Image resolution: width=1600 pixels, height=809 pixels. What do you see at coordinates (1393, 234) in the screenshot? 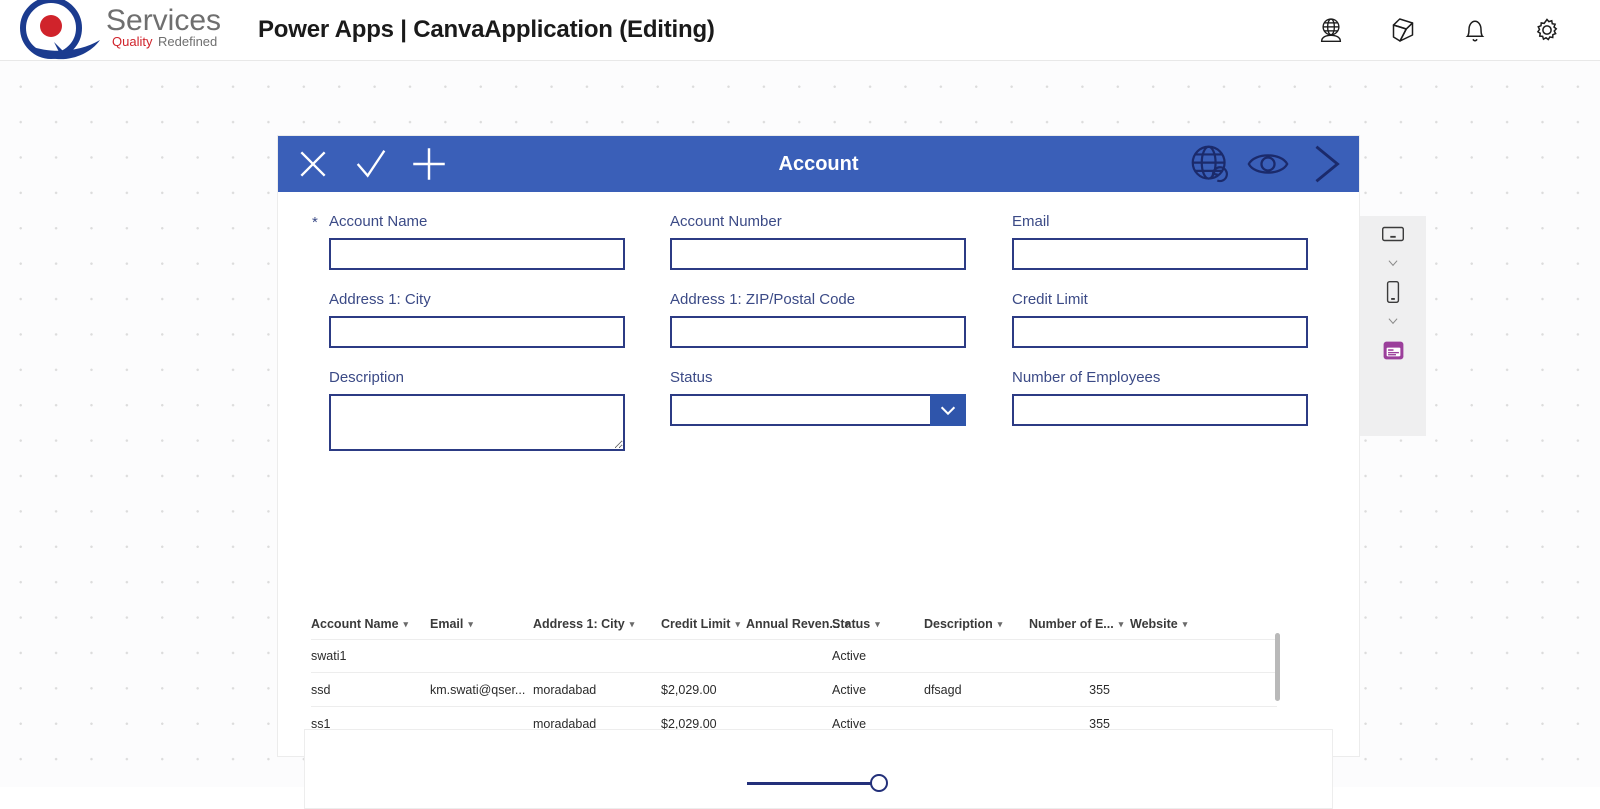
I see `tablet-layout-icon` at bounding box center [1393, 234].